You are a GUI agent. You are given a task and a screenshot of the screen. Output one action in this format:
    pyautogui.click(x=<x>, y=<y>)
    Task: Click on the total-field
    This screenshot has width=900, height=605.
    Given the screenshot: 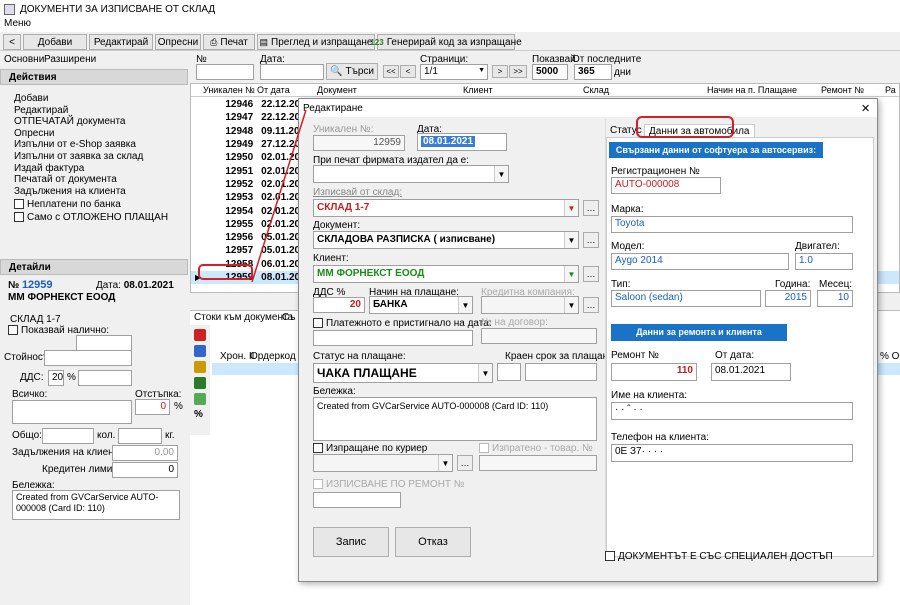 What is the action you would take?
    pyautogui.click(x=72, y=412)
    